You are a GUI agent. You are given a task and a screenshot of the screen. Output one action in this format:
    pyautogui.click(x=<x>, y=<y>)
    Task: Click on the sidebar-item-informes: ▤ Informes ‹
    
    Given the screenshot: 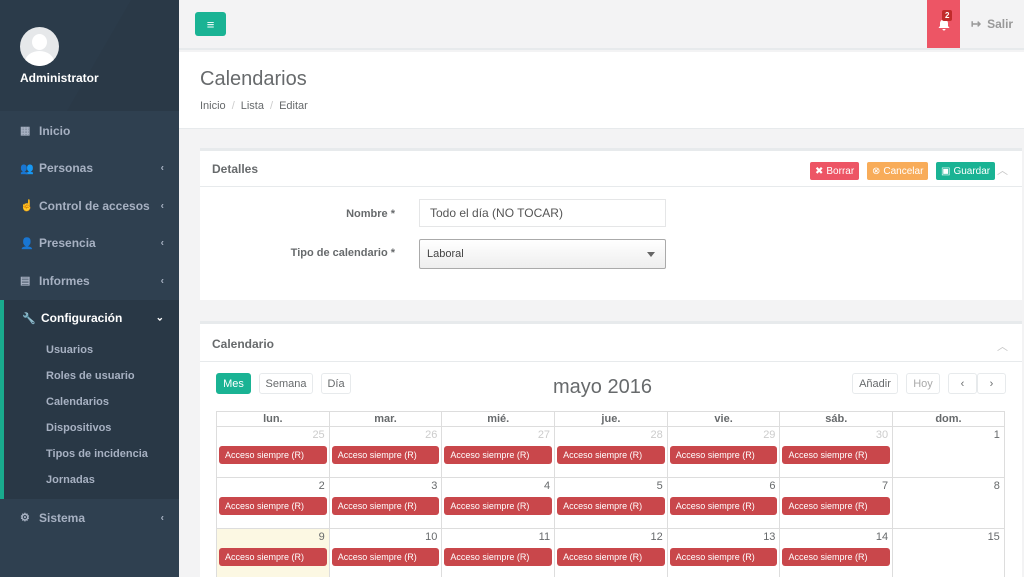 What is the action you would take?
    pyautogui.click(x=89, y=281)
    